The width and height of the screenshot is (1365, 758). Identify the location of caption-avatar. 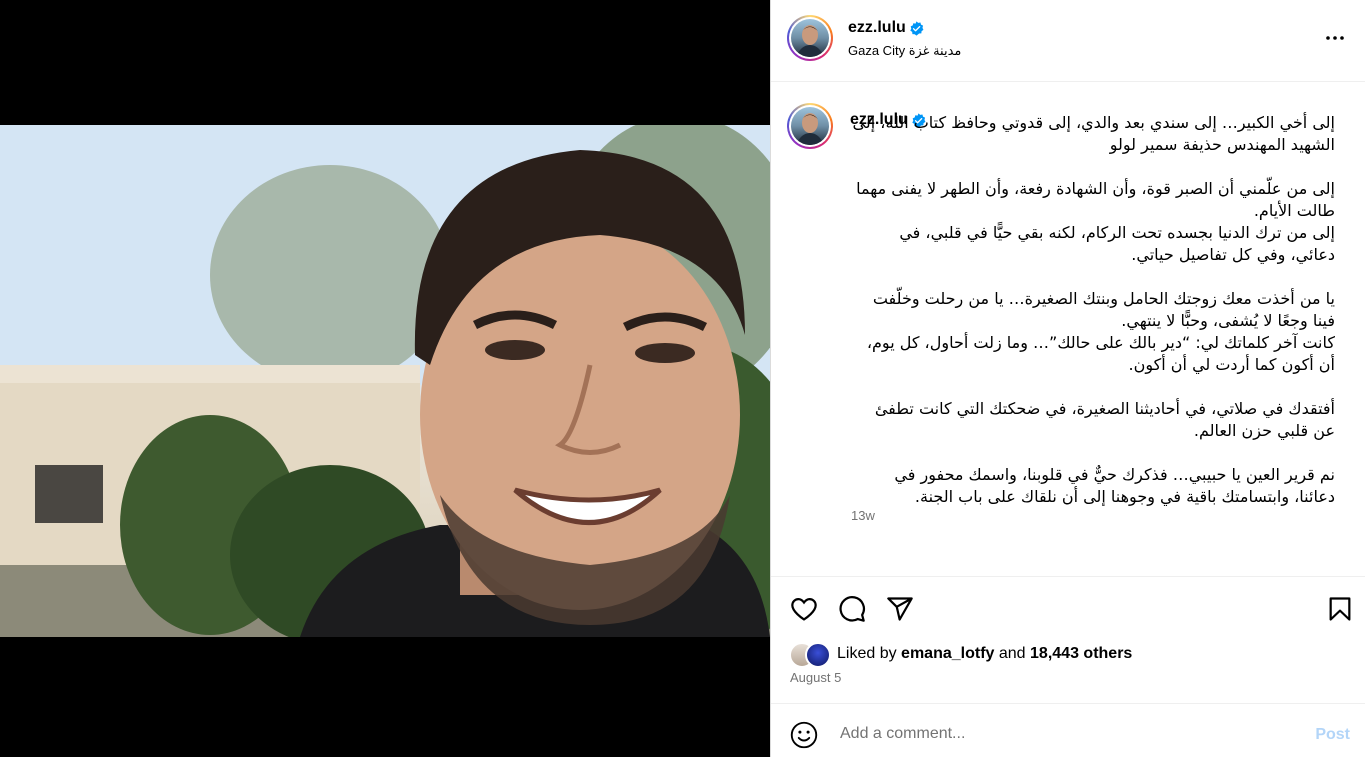
(810, 126).